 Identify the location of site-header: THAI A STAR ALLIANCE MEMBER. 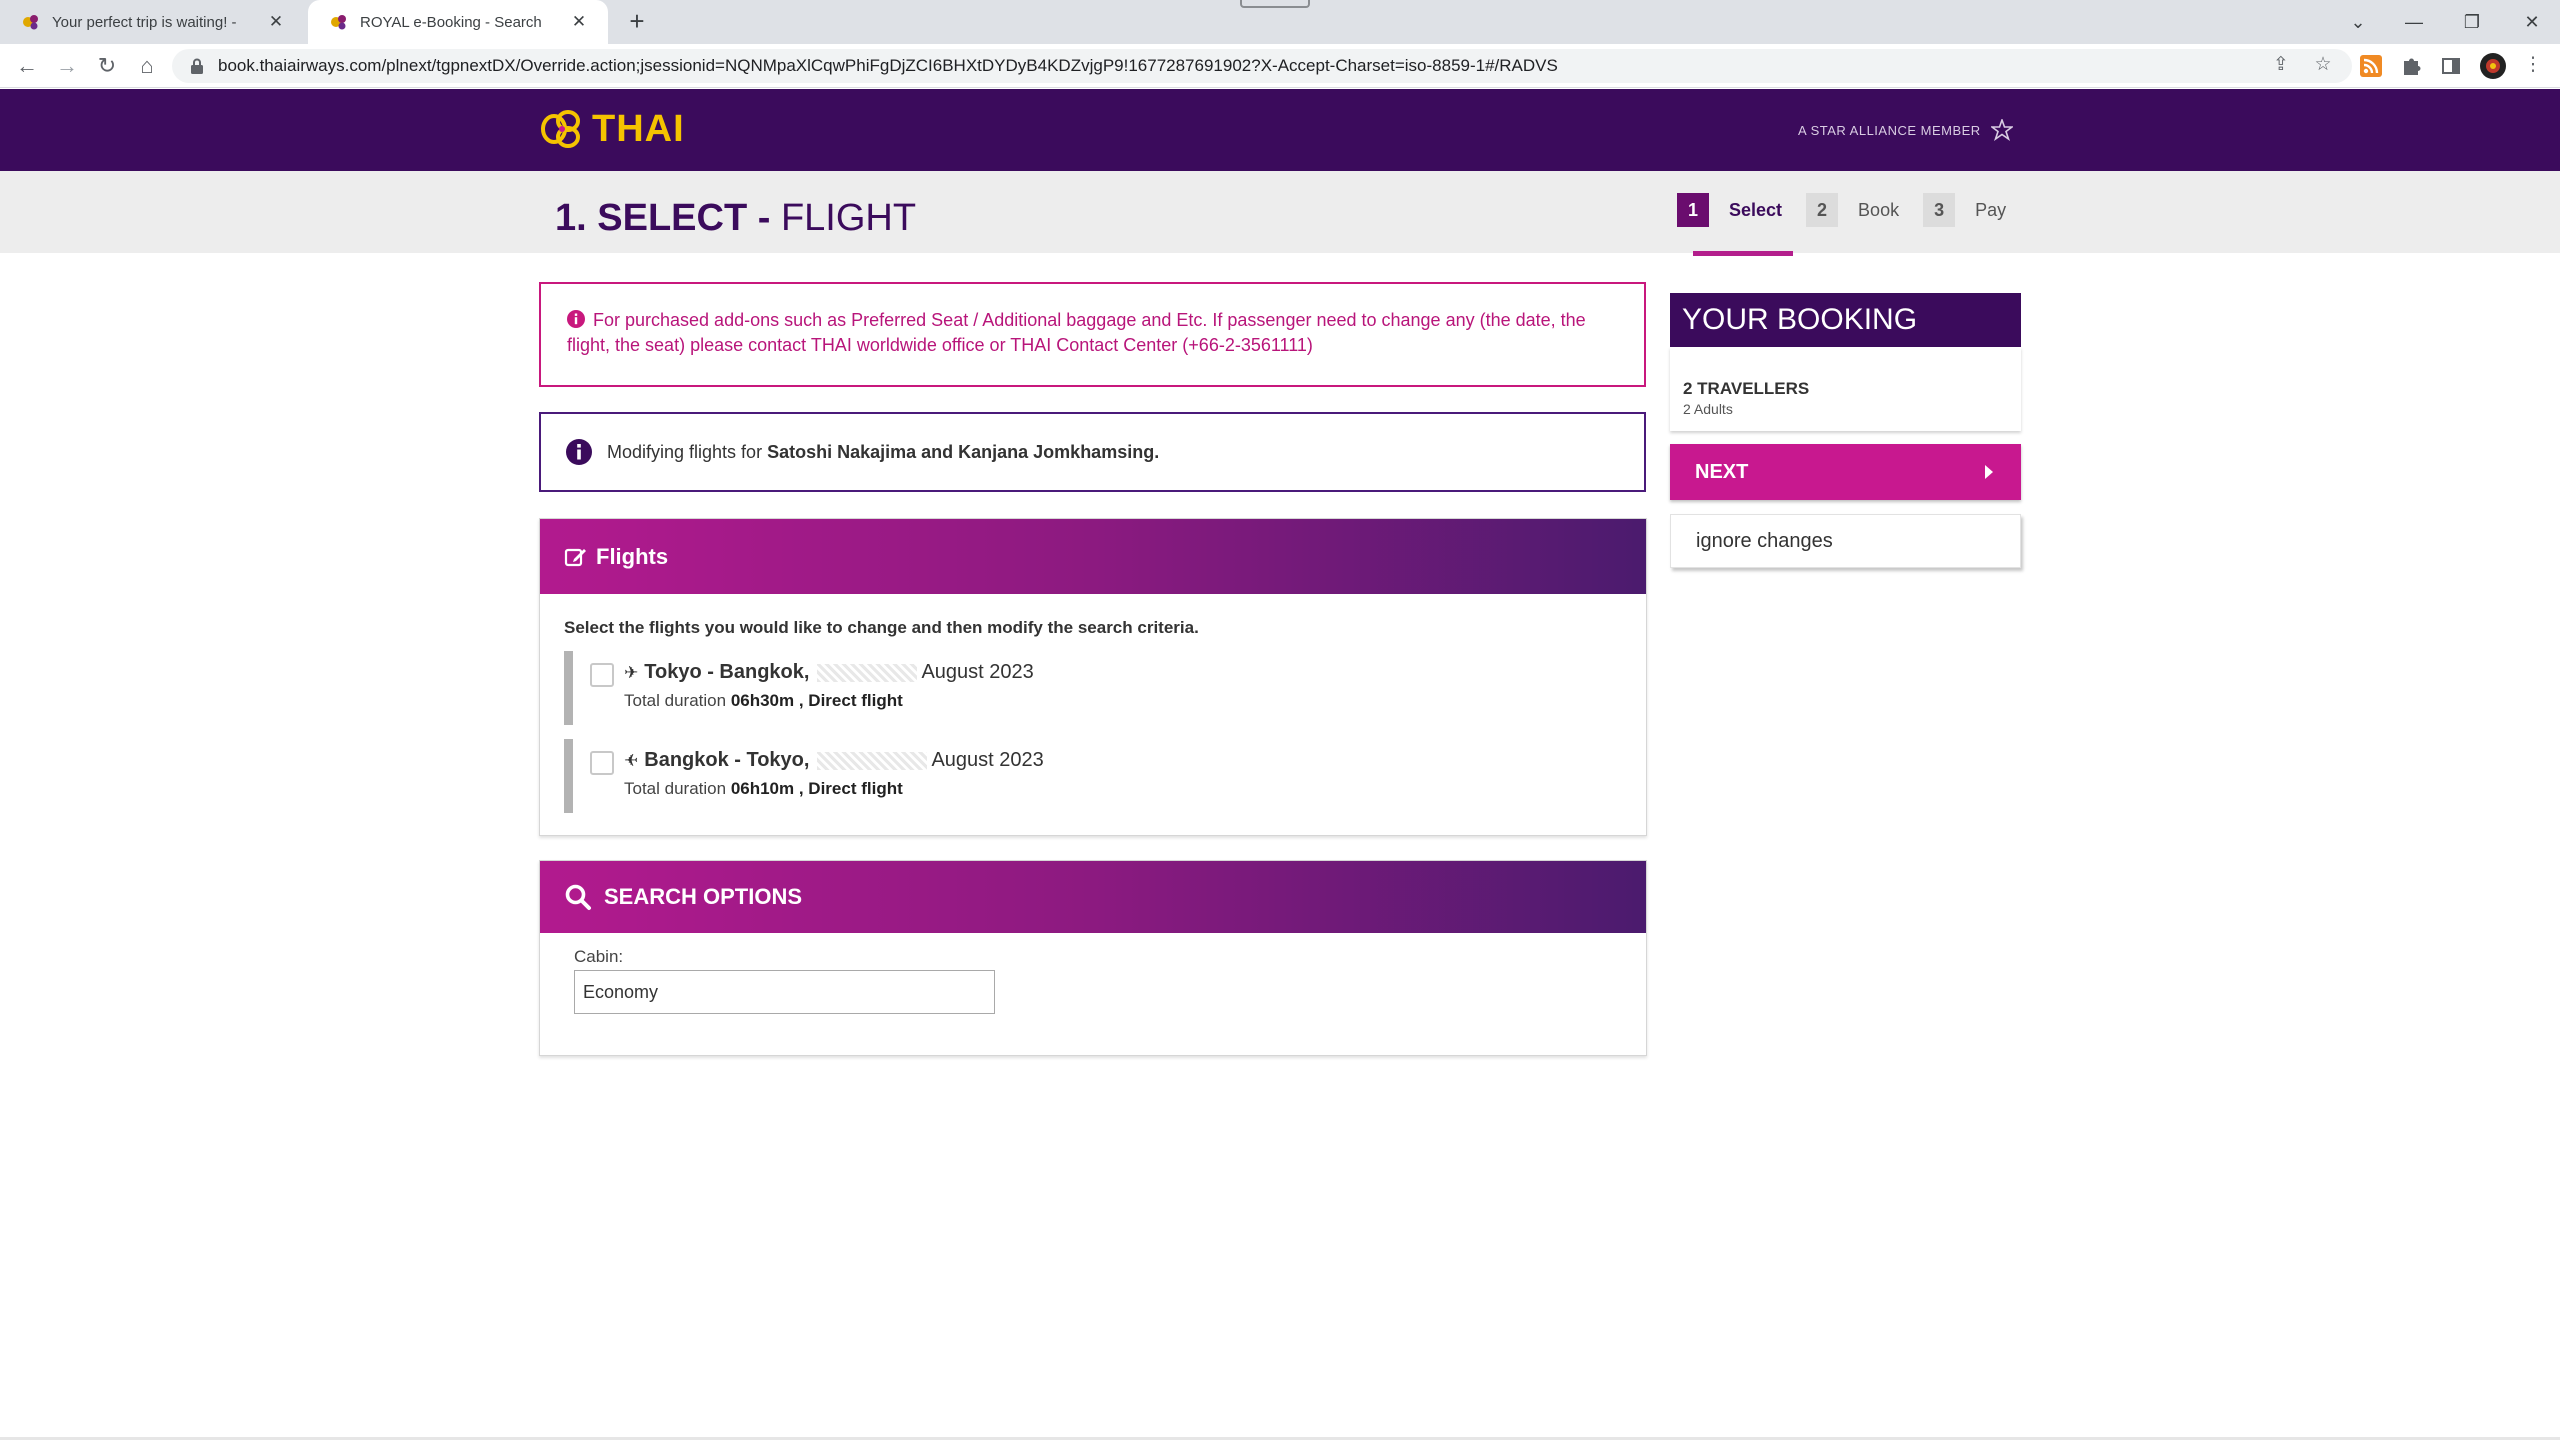
(1280, 130).